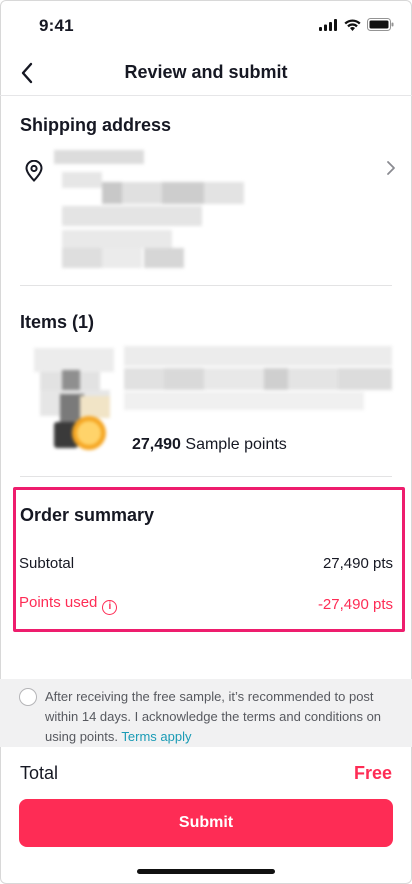 The width and height of the screenshot is (412, 884). What do you see at coordinates (352, 24) in the screenshot?
I see `wifi-icon` at bounding box center [352, 24].